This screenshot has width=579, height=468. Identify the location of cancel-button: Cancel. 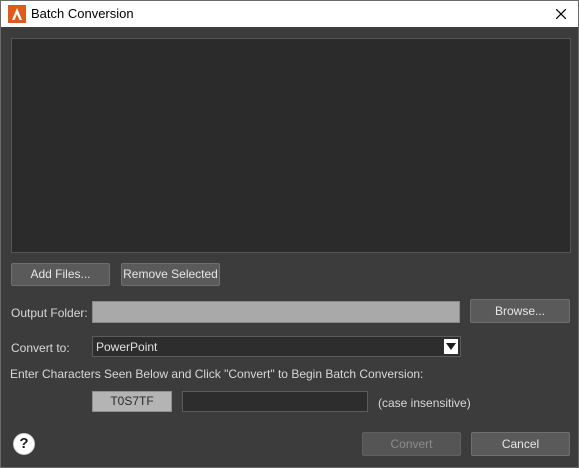
(520, 444).